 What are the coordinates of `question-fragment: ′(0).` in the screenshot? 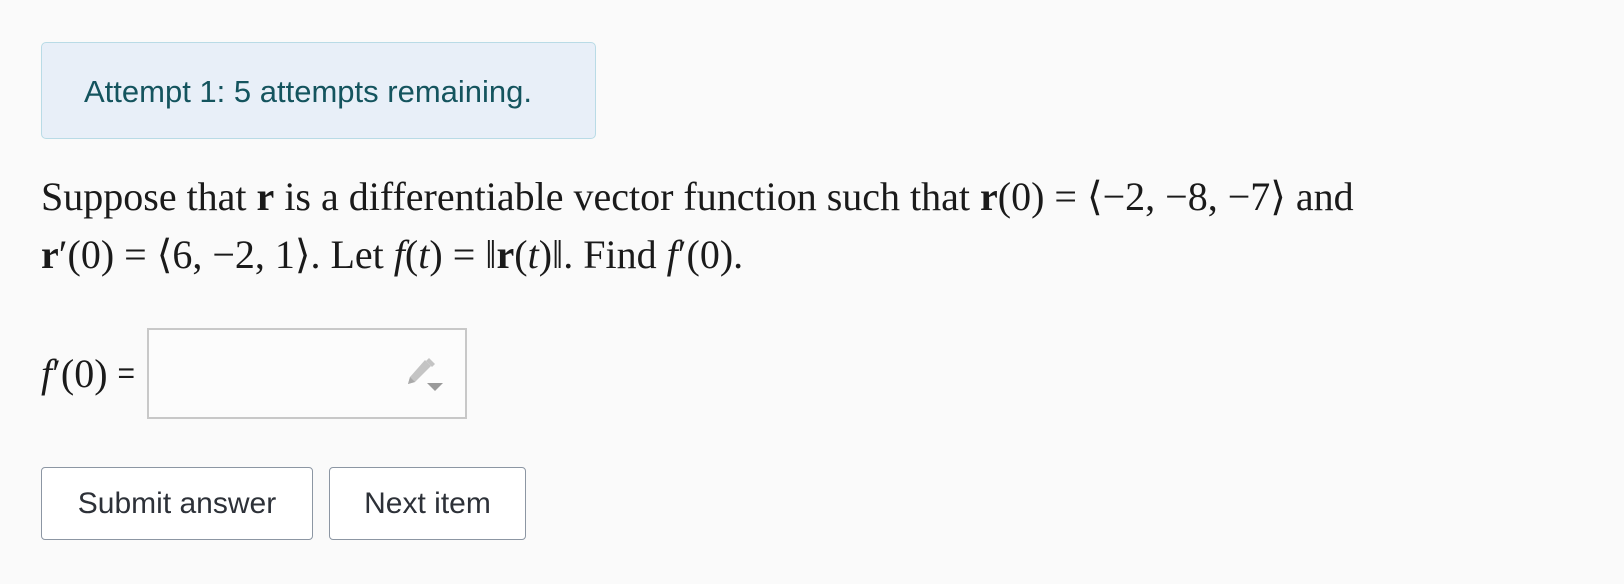 It's located at (710, 254).